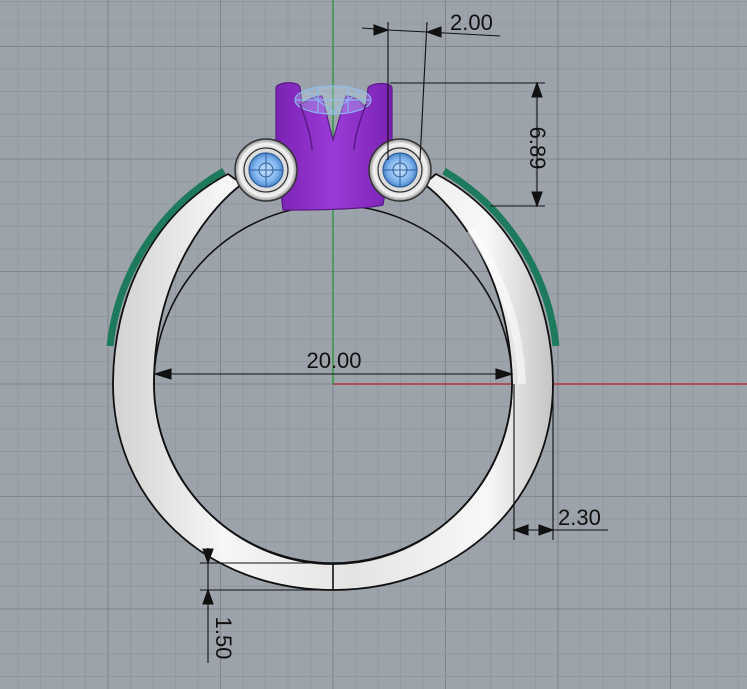 This screenshot has width=747, height=689. What do you see at coordinates (579, 517) in the screenshot?
I see `dim-label-shank-width: 2.30` at bounding box center [579, 517].